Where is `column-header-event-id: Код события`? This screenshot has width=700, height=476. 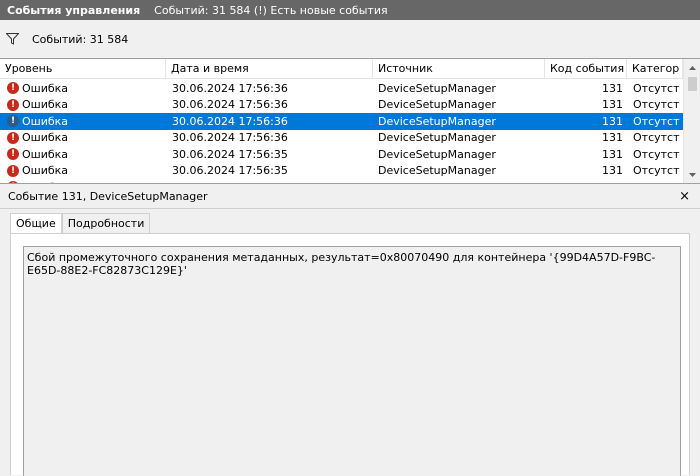 column-header-event-id: Код события is located at coordinates (586, 69).